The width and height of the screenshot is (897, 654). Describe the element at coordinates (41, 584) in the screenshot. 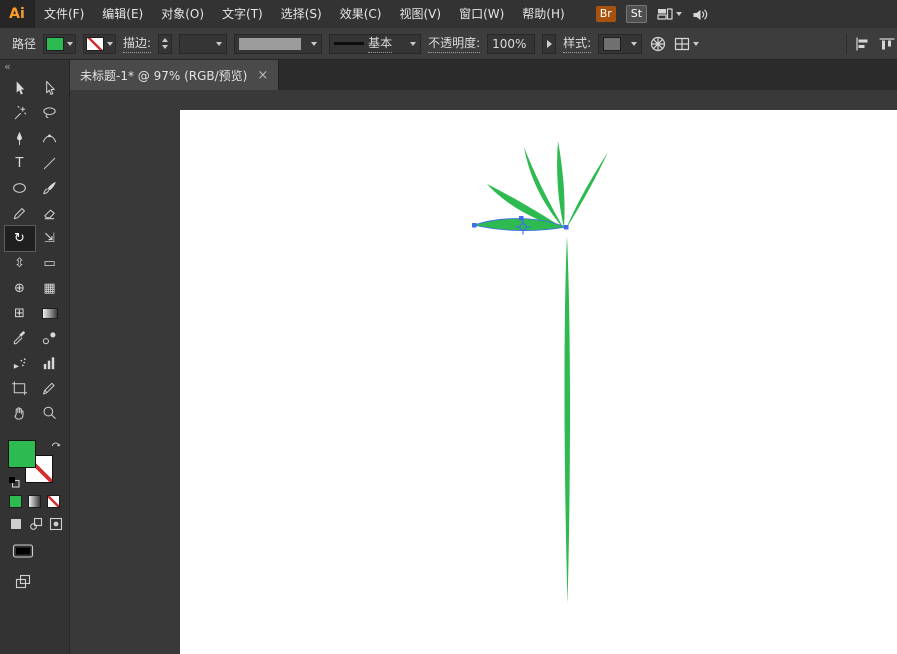

I see `edit-toolbar-button` at that location.